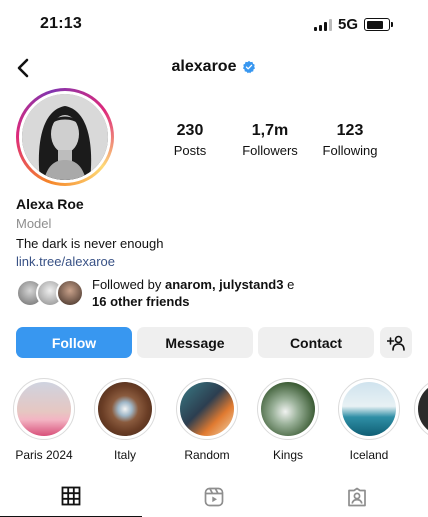  Describe the element at coordinates (128, 284) in the screenshot. I see `followed-by-prefix: Followed by` at that location.